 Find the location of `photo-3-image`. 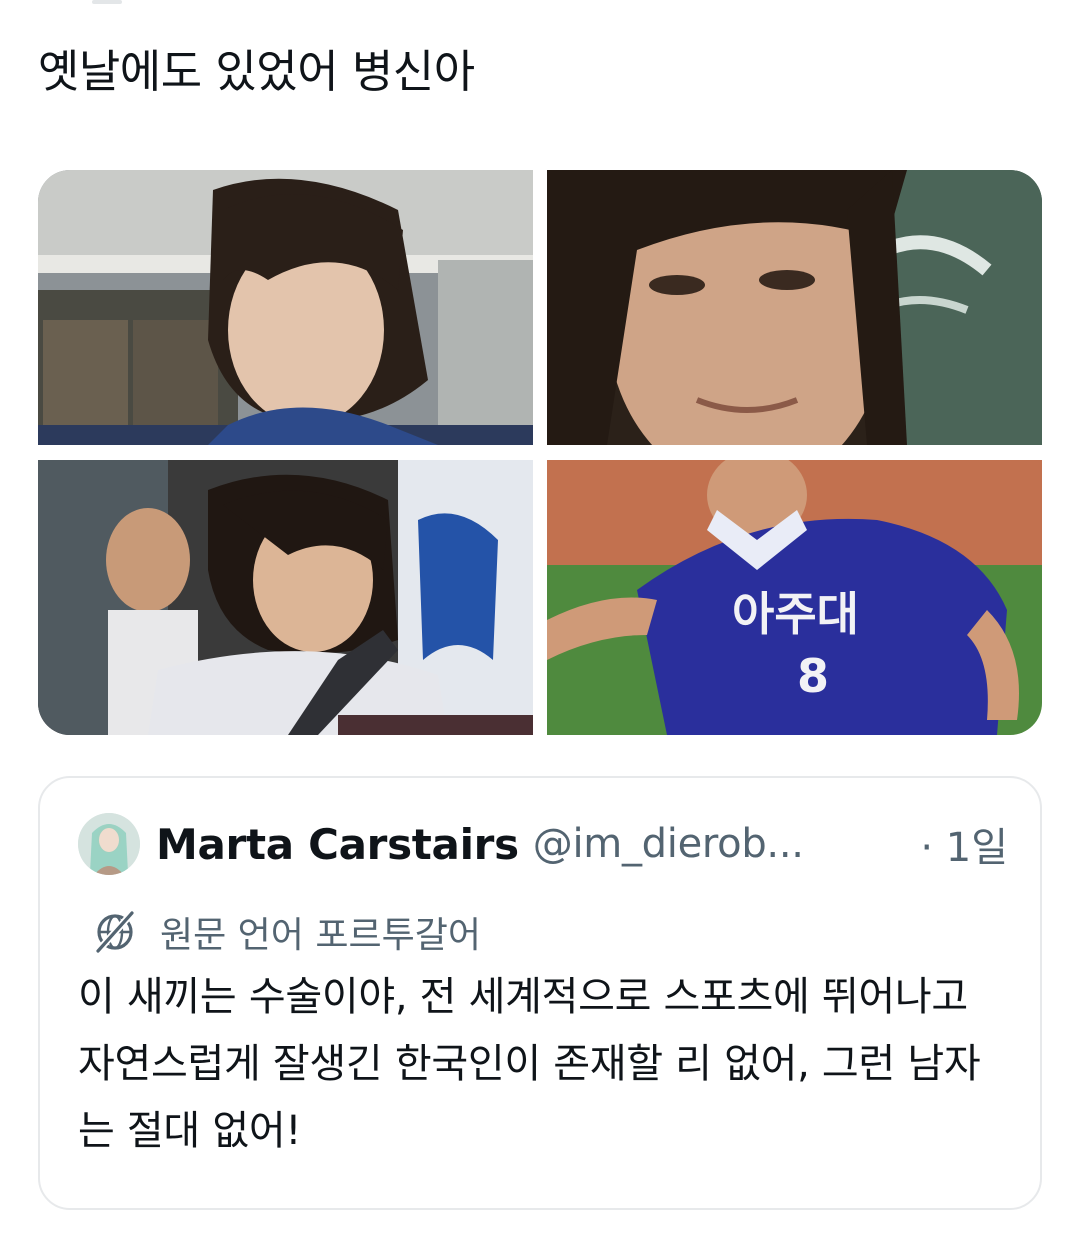

photo-3-image is located at coordinates (285, 597).